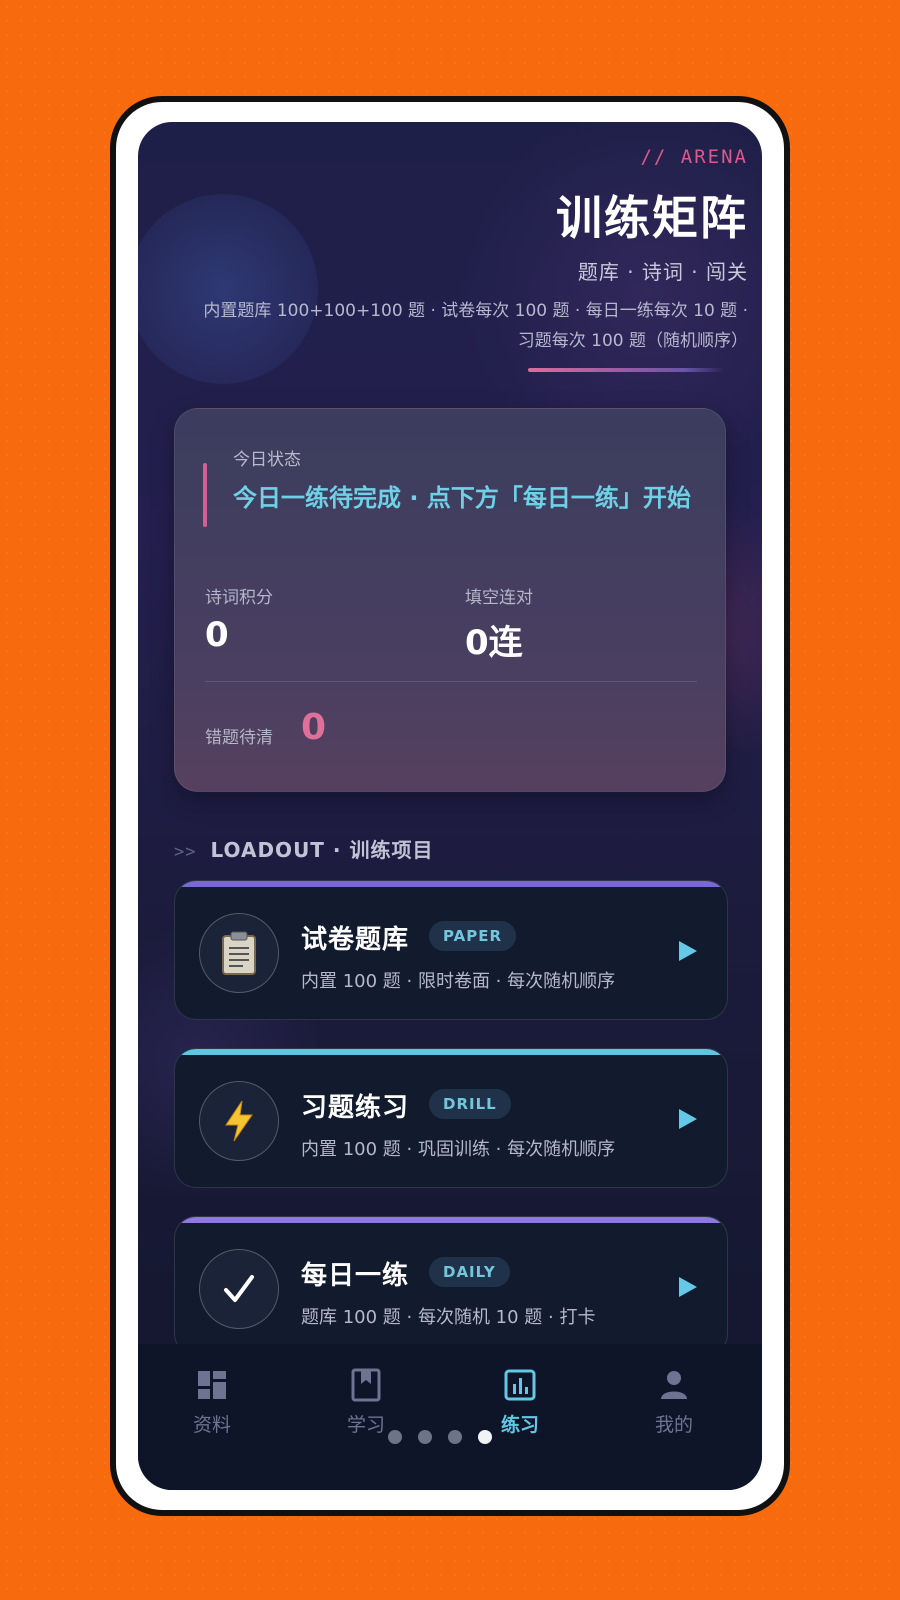 Image resolution: width=900 pixels, height=1600 pixels. I want to click on arena-tag: // ARENA, so click(694, 157).